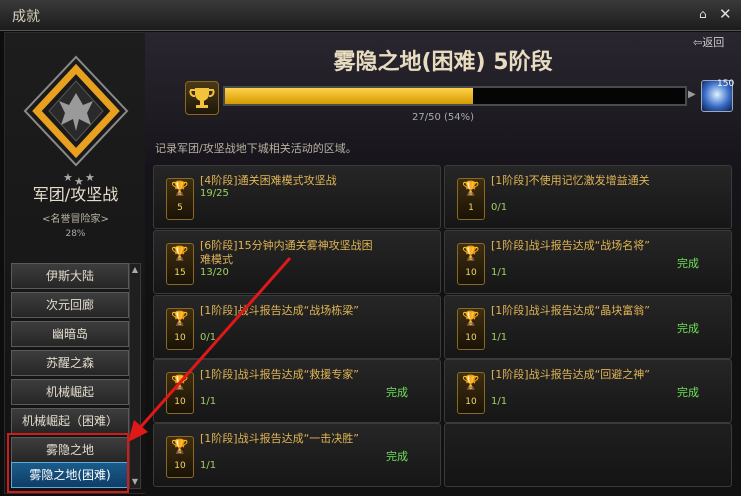 The image size is (741, 496). What do you see at coordinates (588, 262) in the screenshot?
I see `achievement-card: 🏆 10 [1阶段]战斗报告达成“战场名将” 1/1 完成` at bounding box center [588, 262].